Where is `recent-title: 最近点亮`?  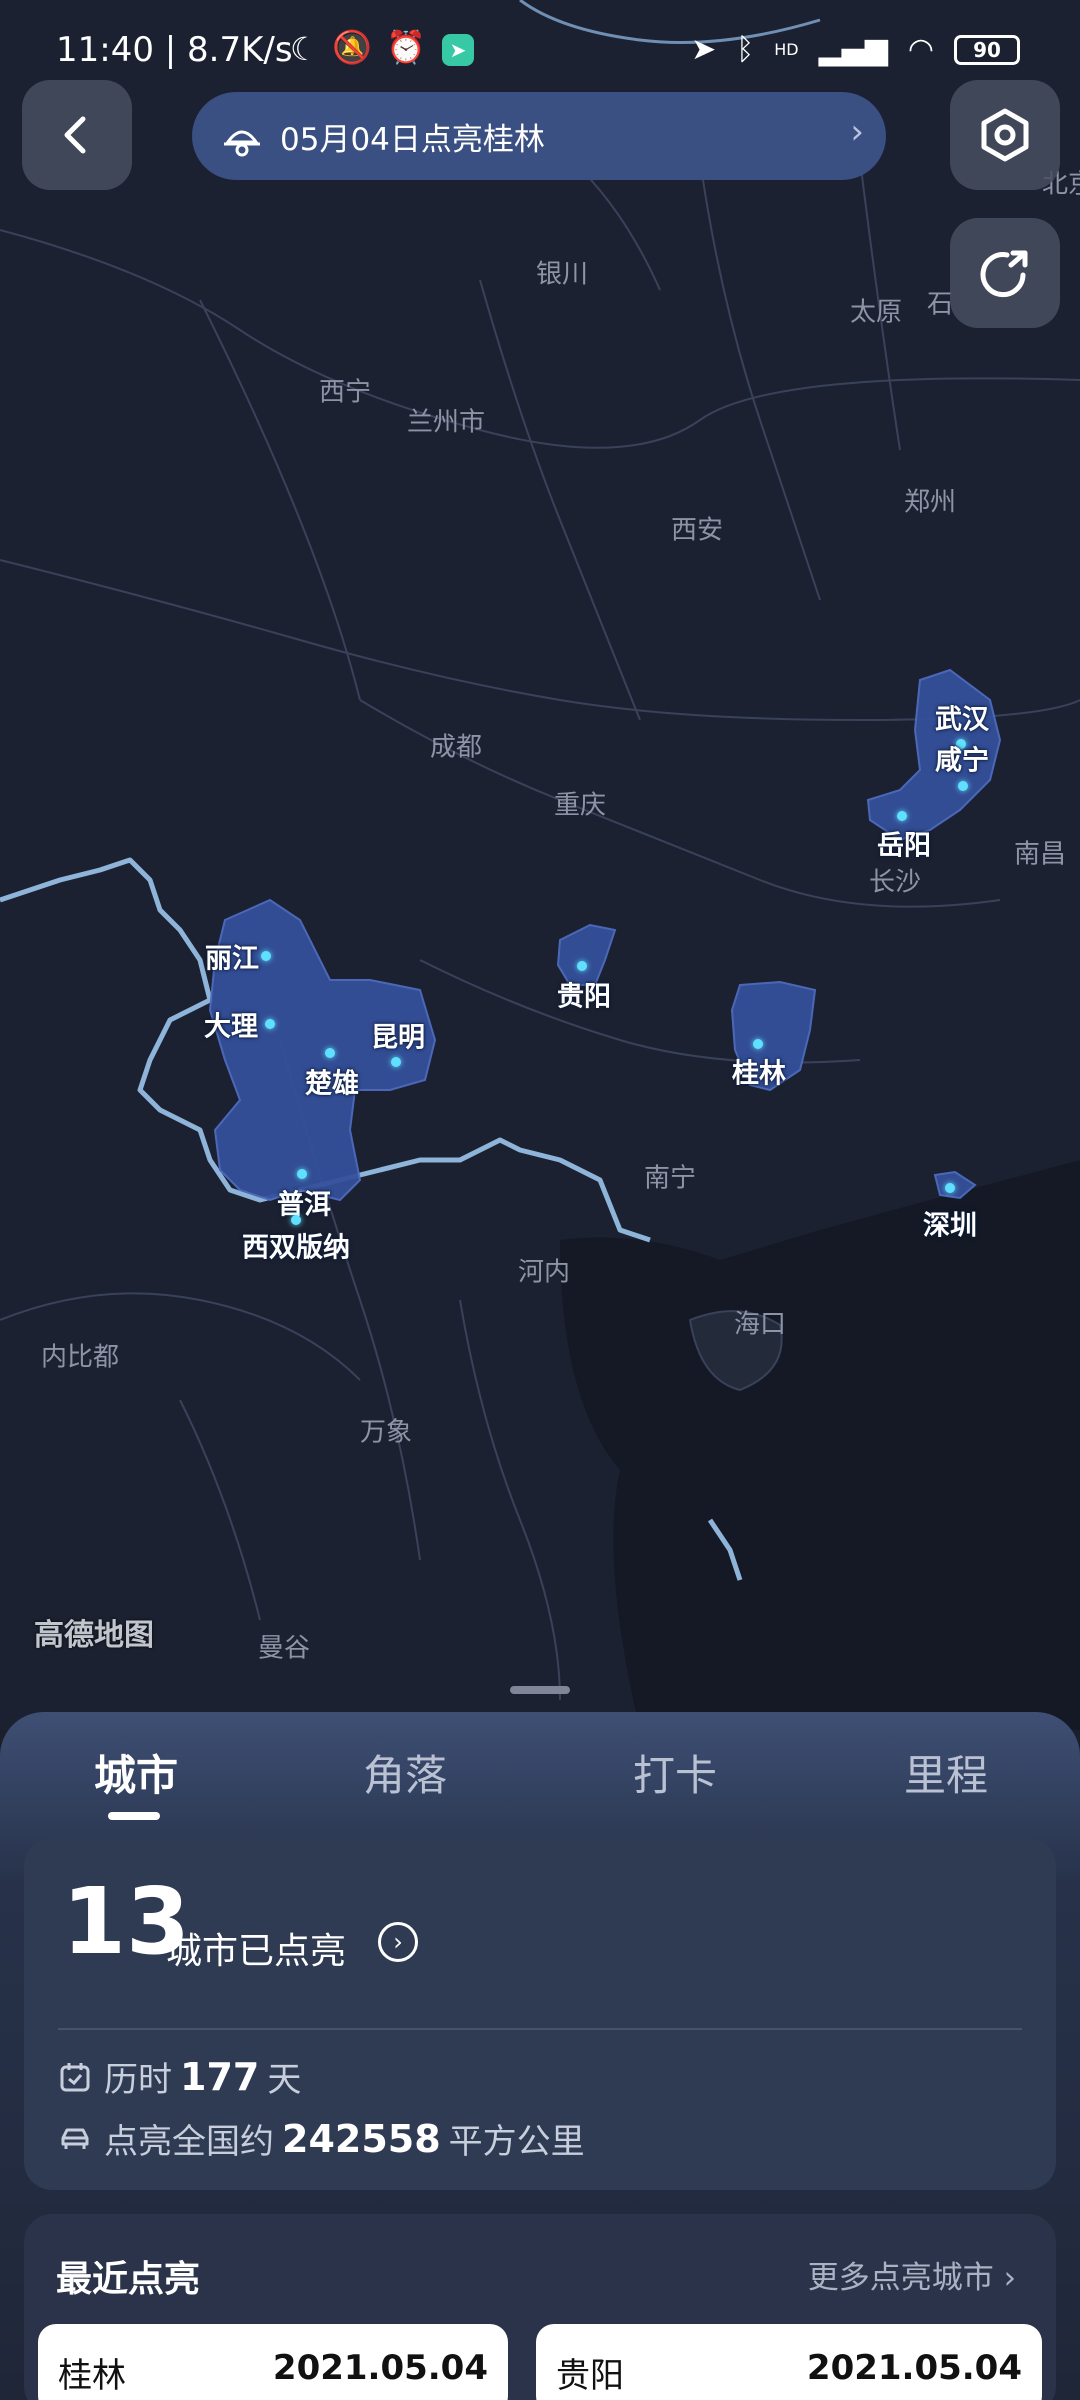 recent-title: 最近点亮 is located at coordinates (128, 2279).